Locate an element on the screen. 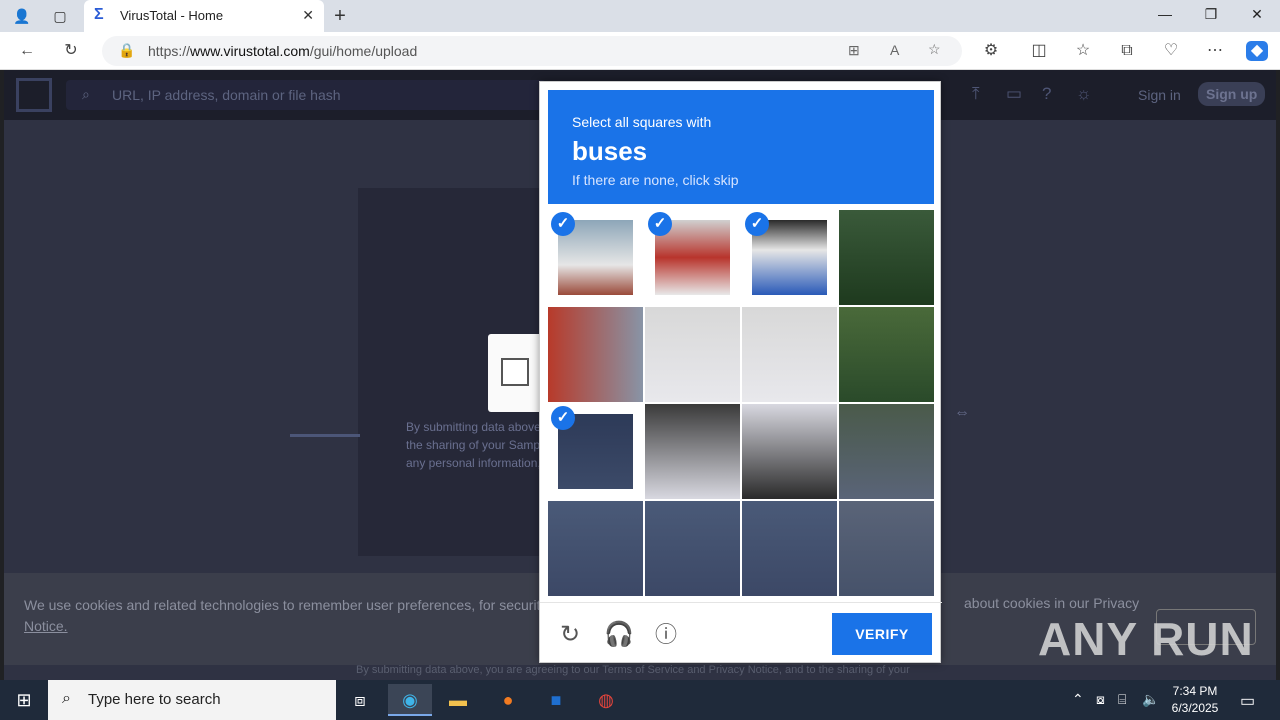 Image resolution: width=1280 pixels, height=720 pixels. restore-icon: ❐ is located at coordinates (1211, 16).